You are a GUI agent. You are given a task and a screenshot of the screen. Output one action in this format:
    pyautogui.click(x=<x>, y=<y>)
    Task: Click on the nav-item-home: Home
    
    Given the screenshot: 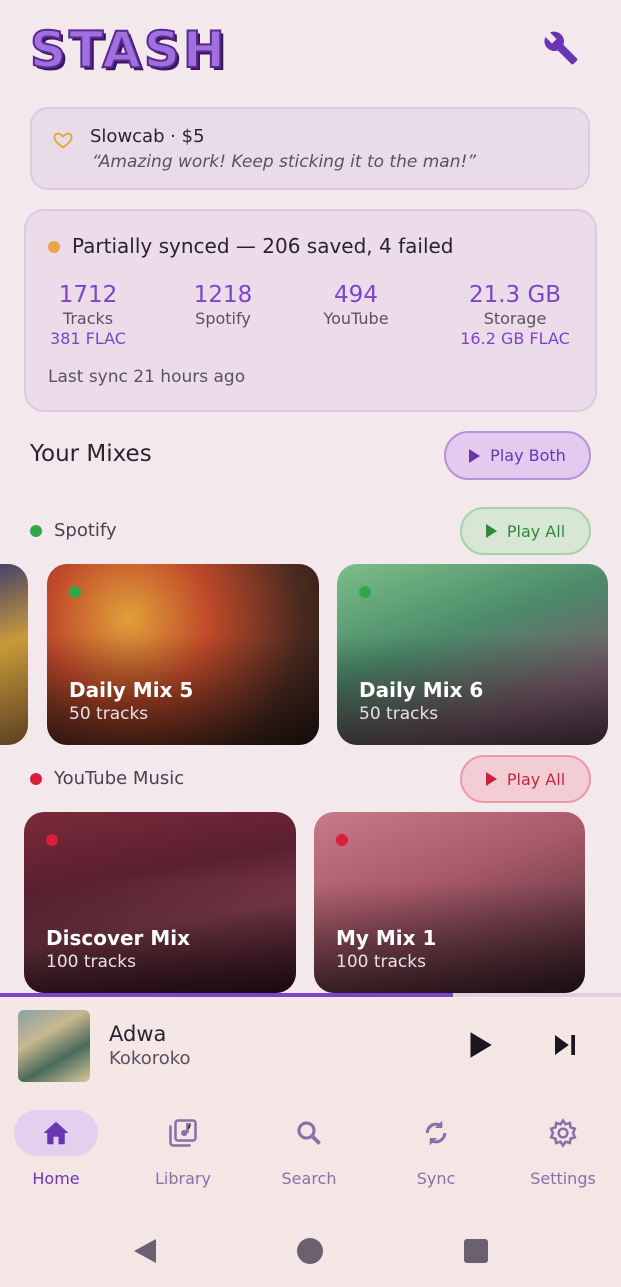 What is the action you would take?
    pyautogui.click(x=56, y=1150)
    